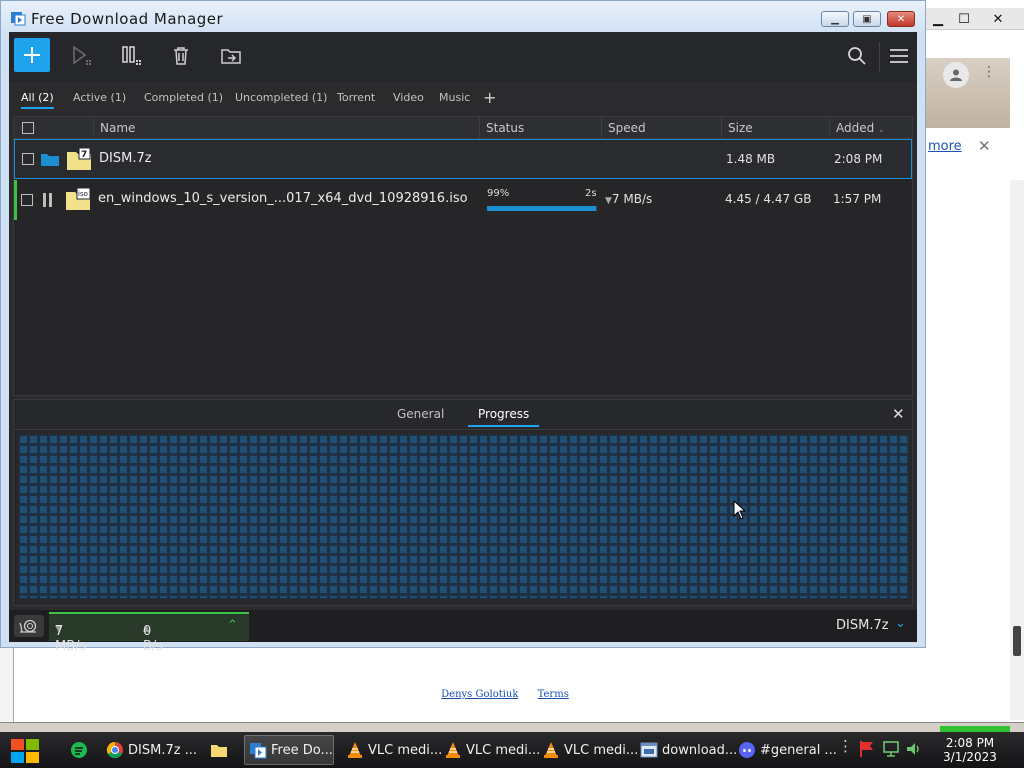  What do you see at coordinates (541, 208) in the screenshot?
I see `progress-bar-fill` at bounding box center [541, 208].